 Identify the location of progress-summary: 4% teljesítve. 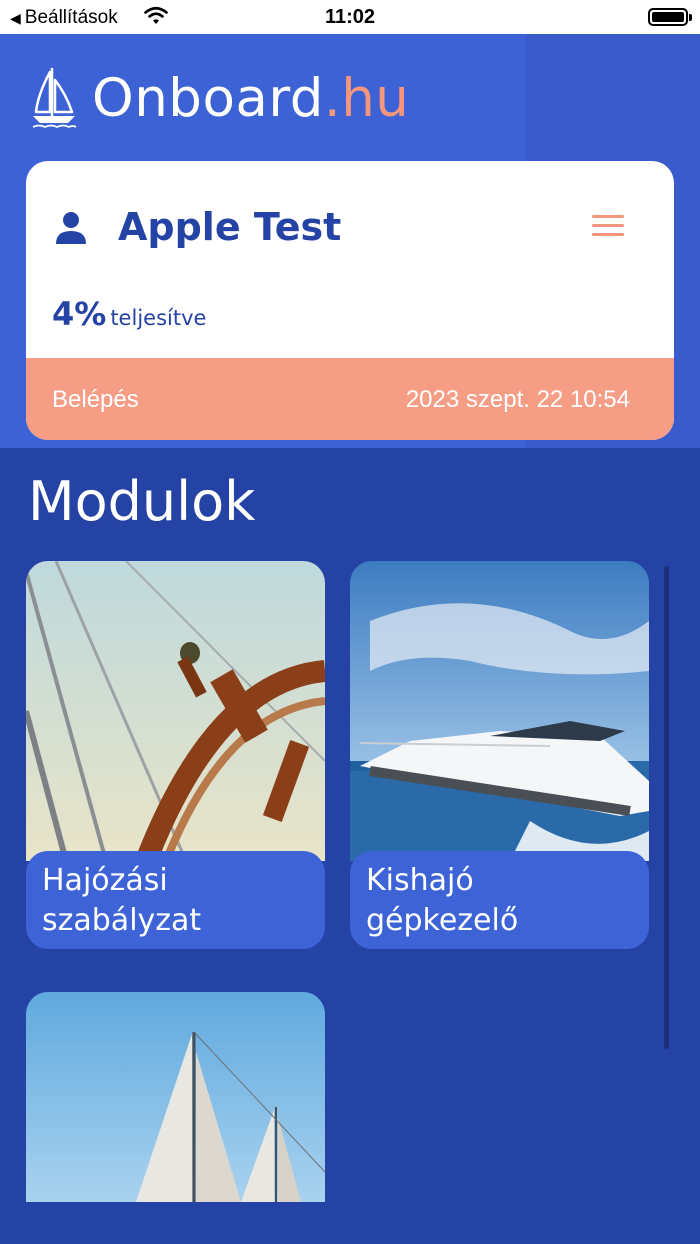
(129, 314).